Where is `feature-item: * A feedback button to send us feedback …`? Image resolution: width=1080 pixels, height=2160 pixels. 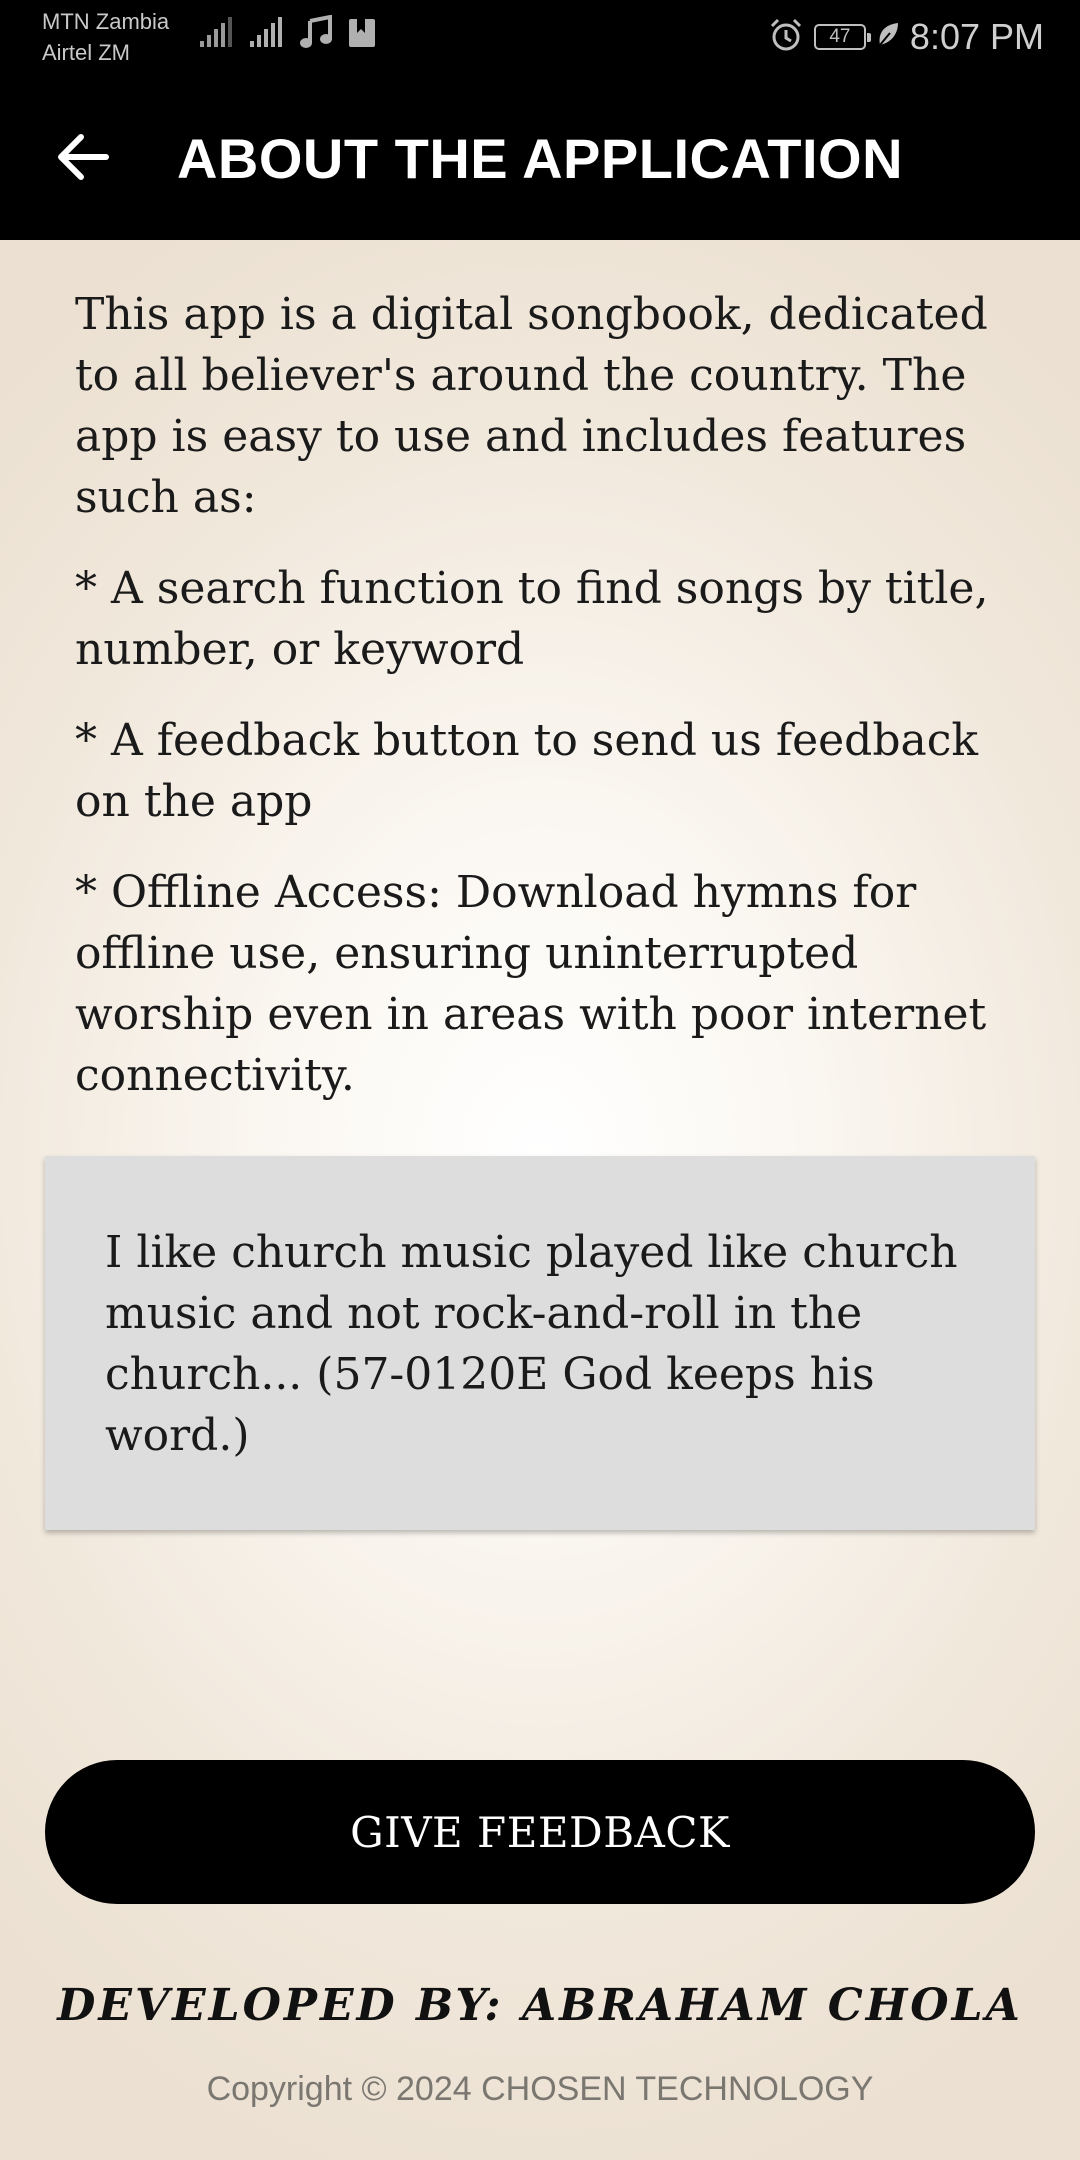
feature-item: * A feedback button to send us feedback … is located at coordinates (527, 771).